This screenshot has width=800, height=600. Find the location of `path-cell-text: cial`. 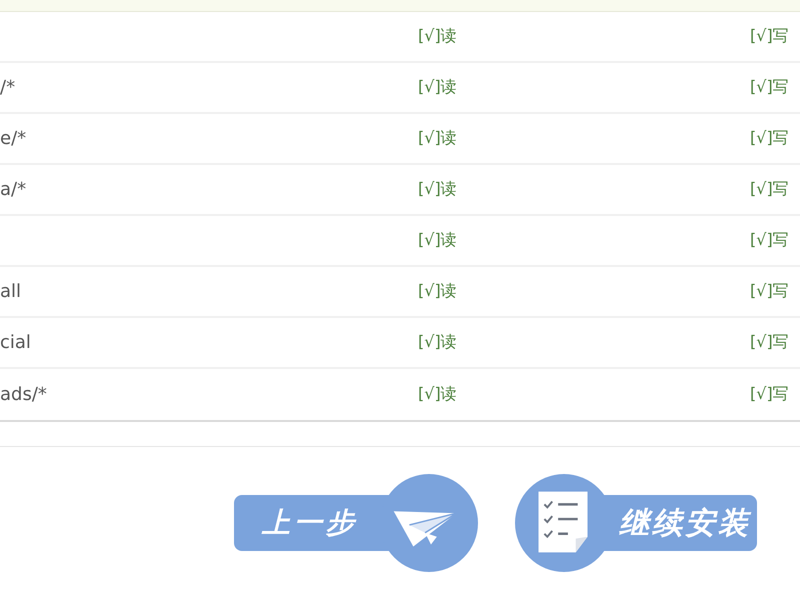

path-cell-text: cial is located at coordinates (16, 342).